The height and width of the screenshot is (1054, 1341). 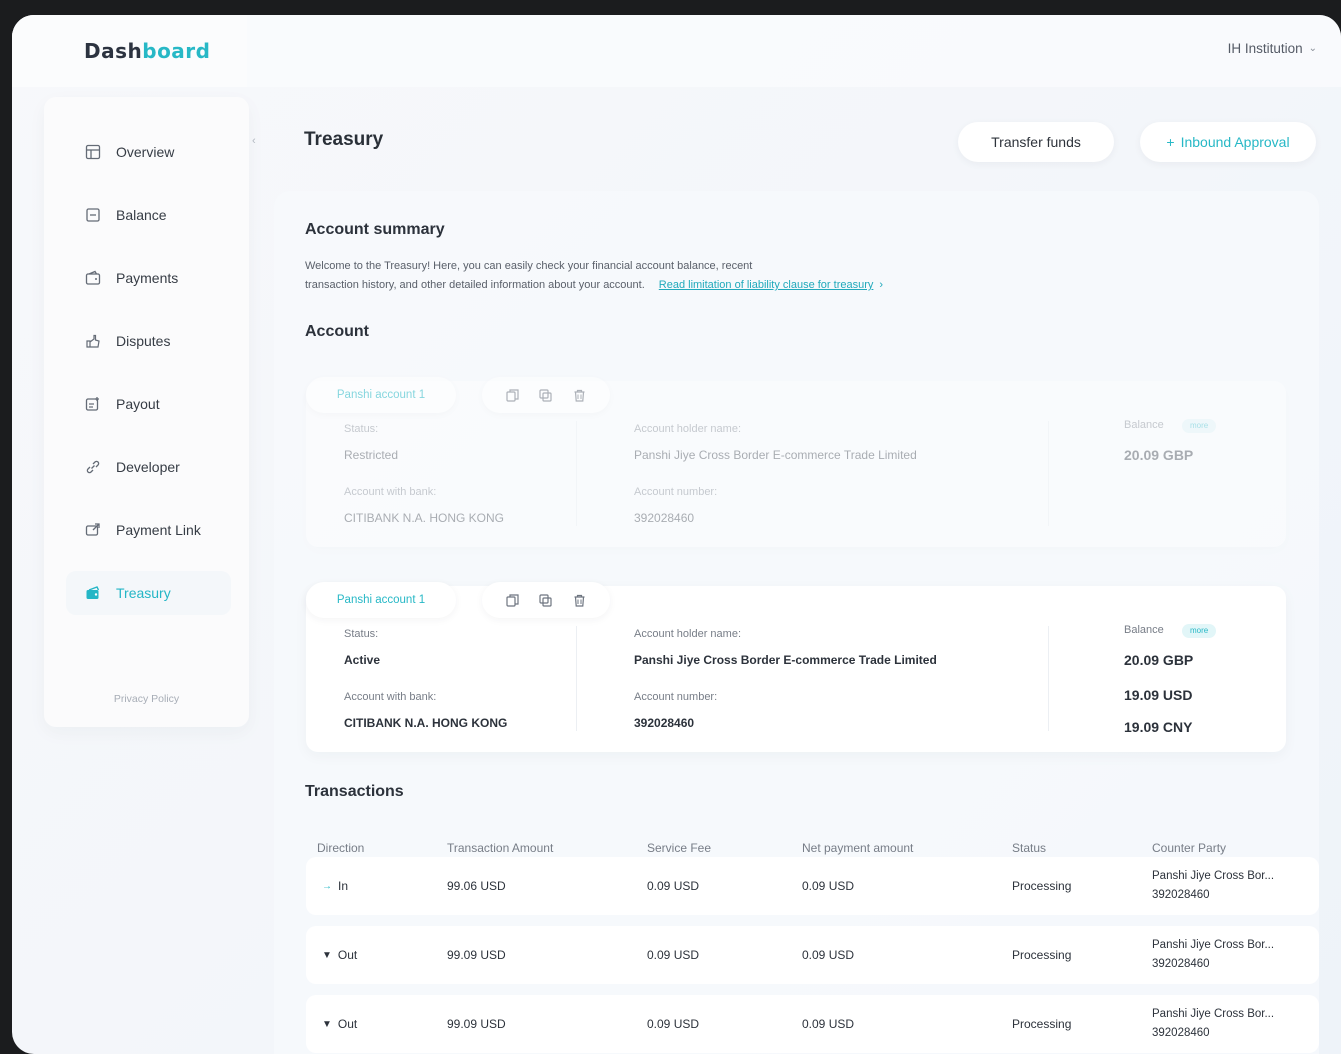 I want to click on hand-icon, so click(x=93, y=341).